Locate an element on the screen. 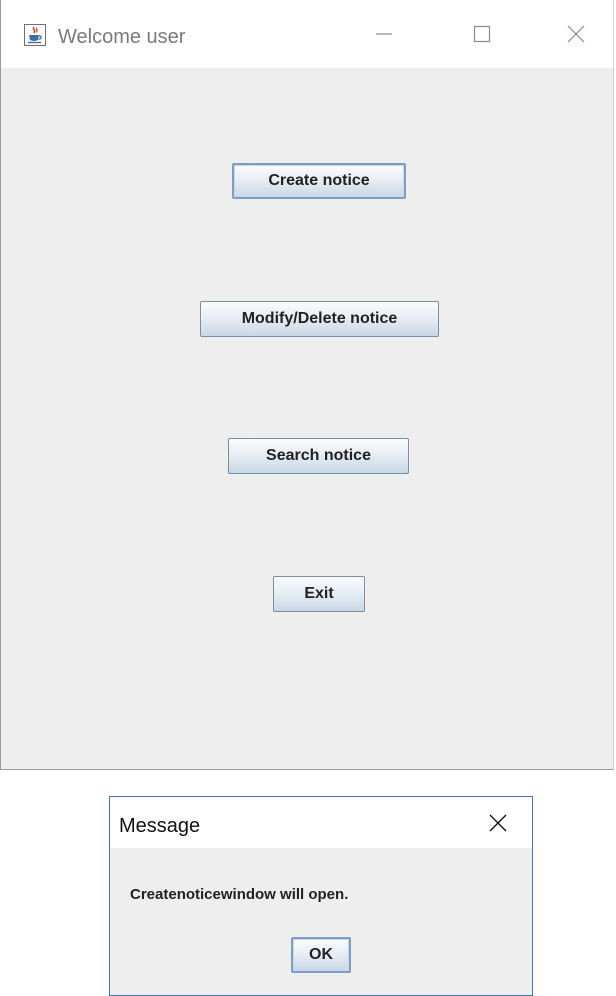  maximize-button is located at coordinates (482, 36).